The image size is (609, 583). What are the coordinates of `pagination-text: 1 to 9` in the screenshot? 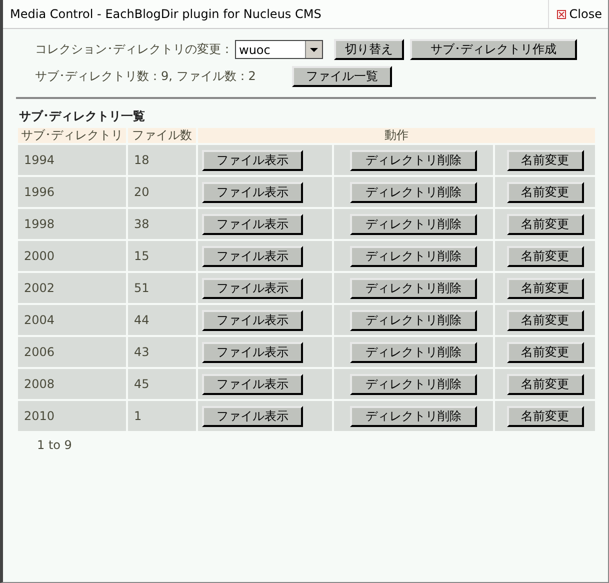 It's located at (55, 445).